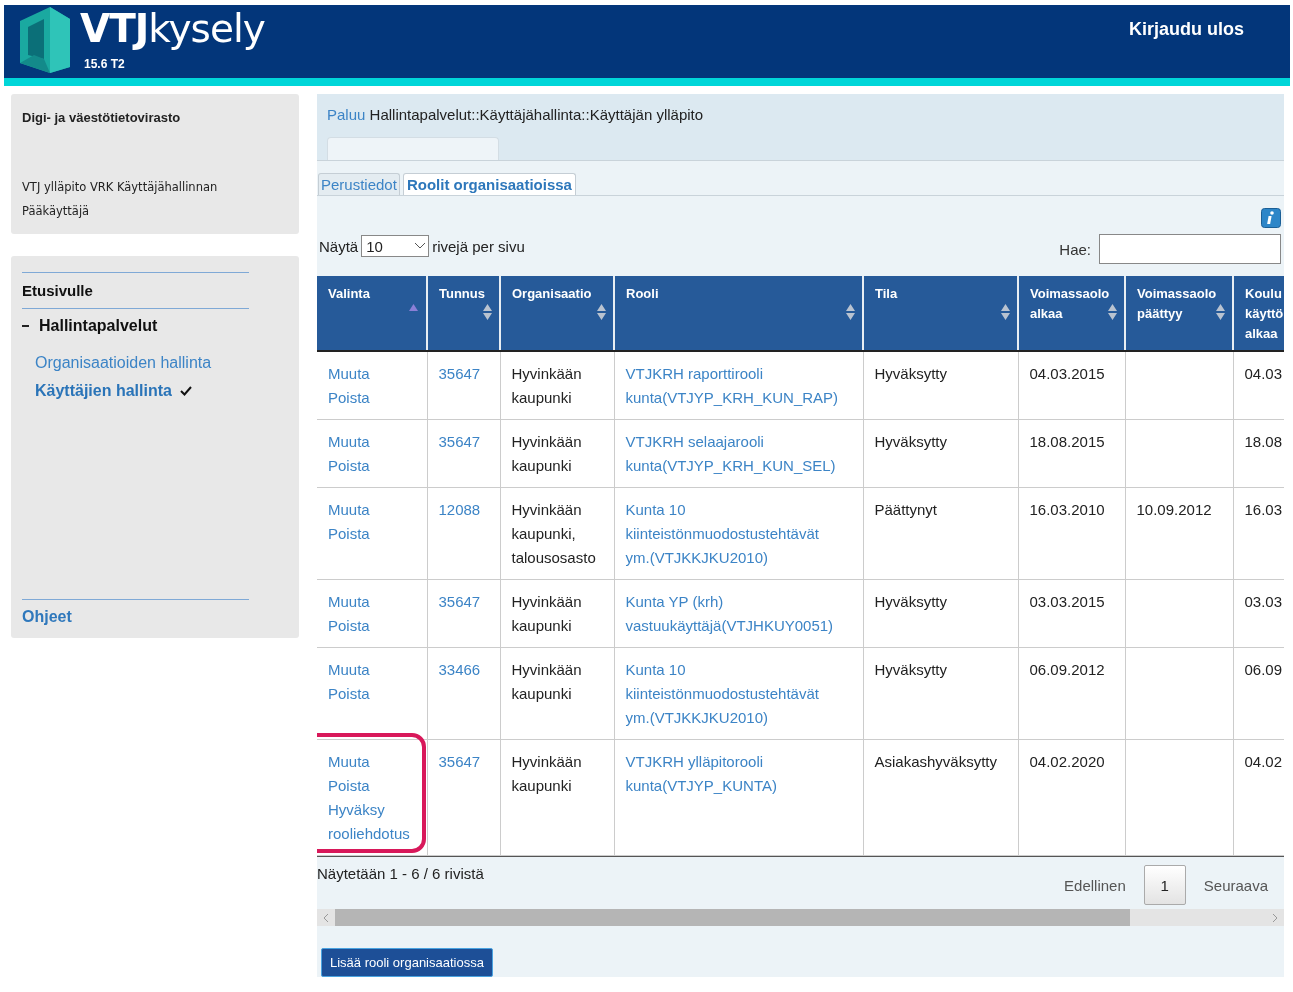  What do you see at coordinates (1186, 29) in the screenshot?
I see `logout-link: Kirjaudu ulos` at bounding box center [1186, 29].